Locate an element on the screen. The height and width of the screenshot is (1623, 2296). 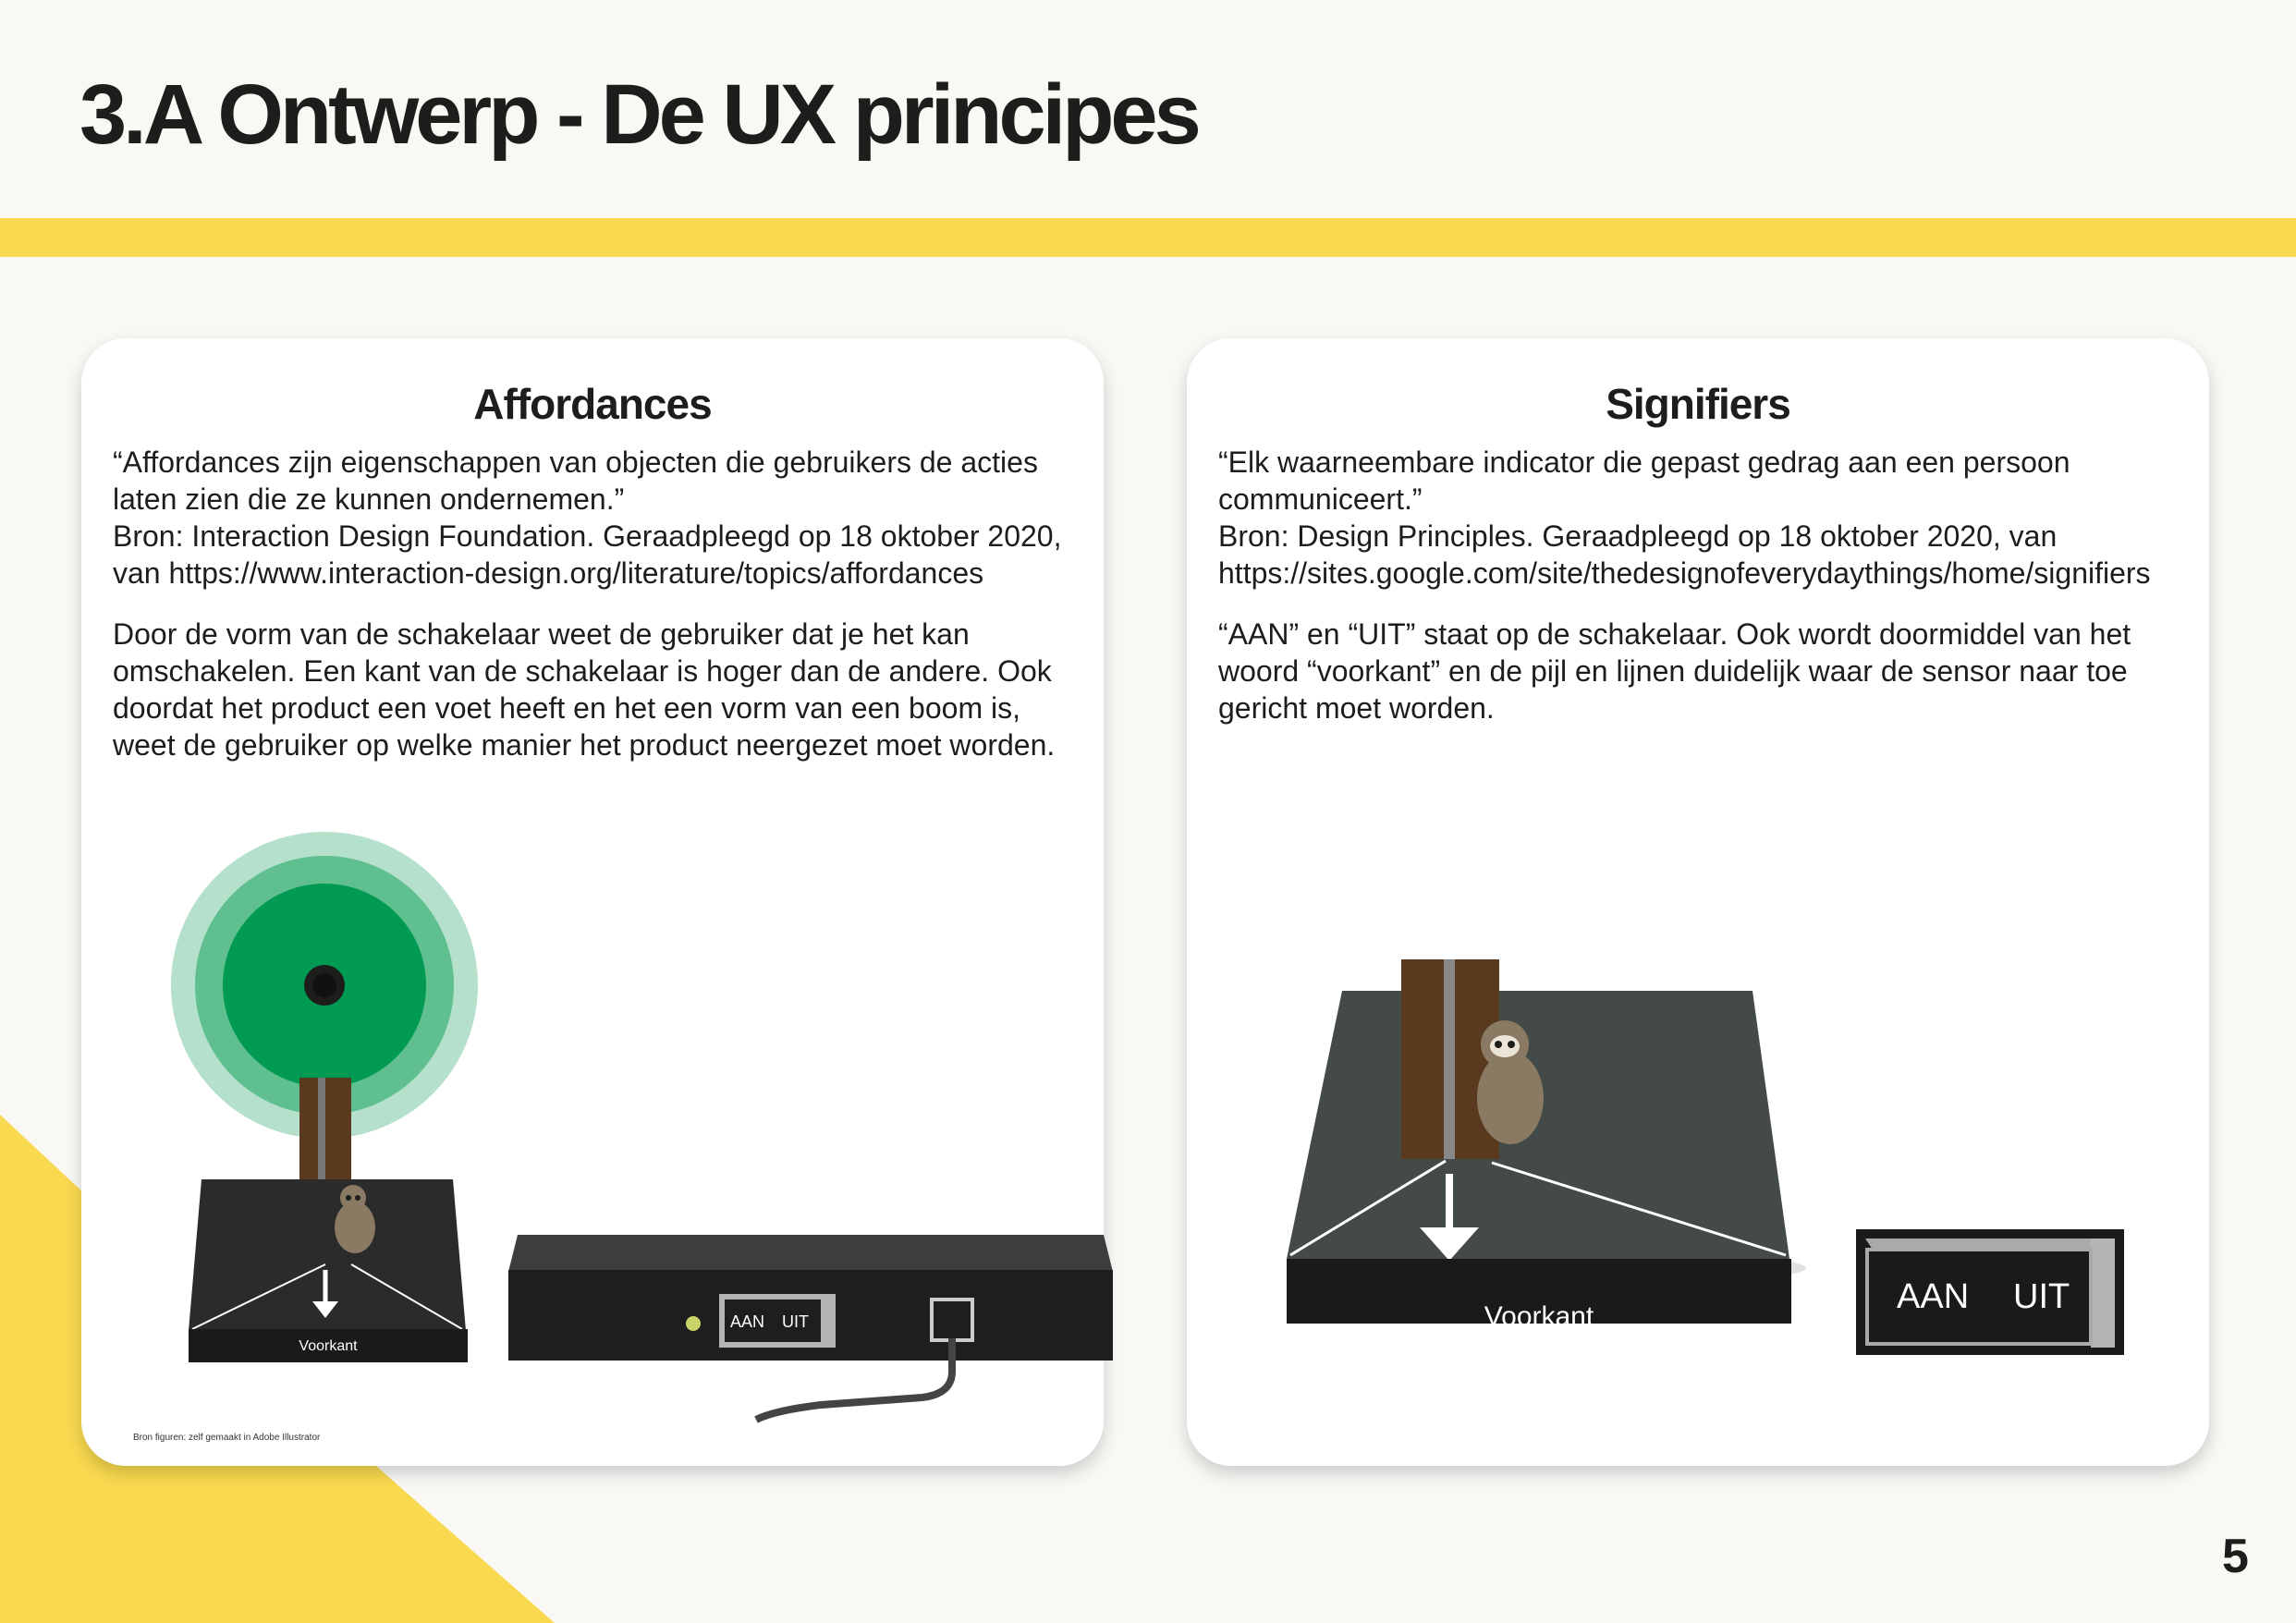
signifiers-title: Signifiers is located at coordinates (1699, 404).